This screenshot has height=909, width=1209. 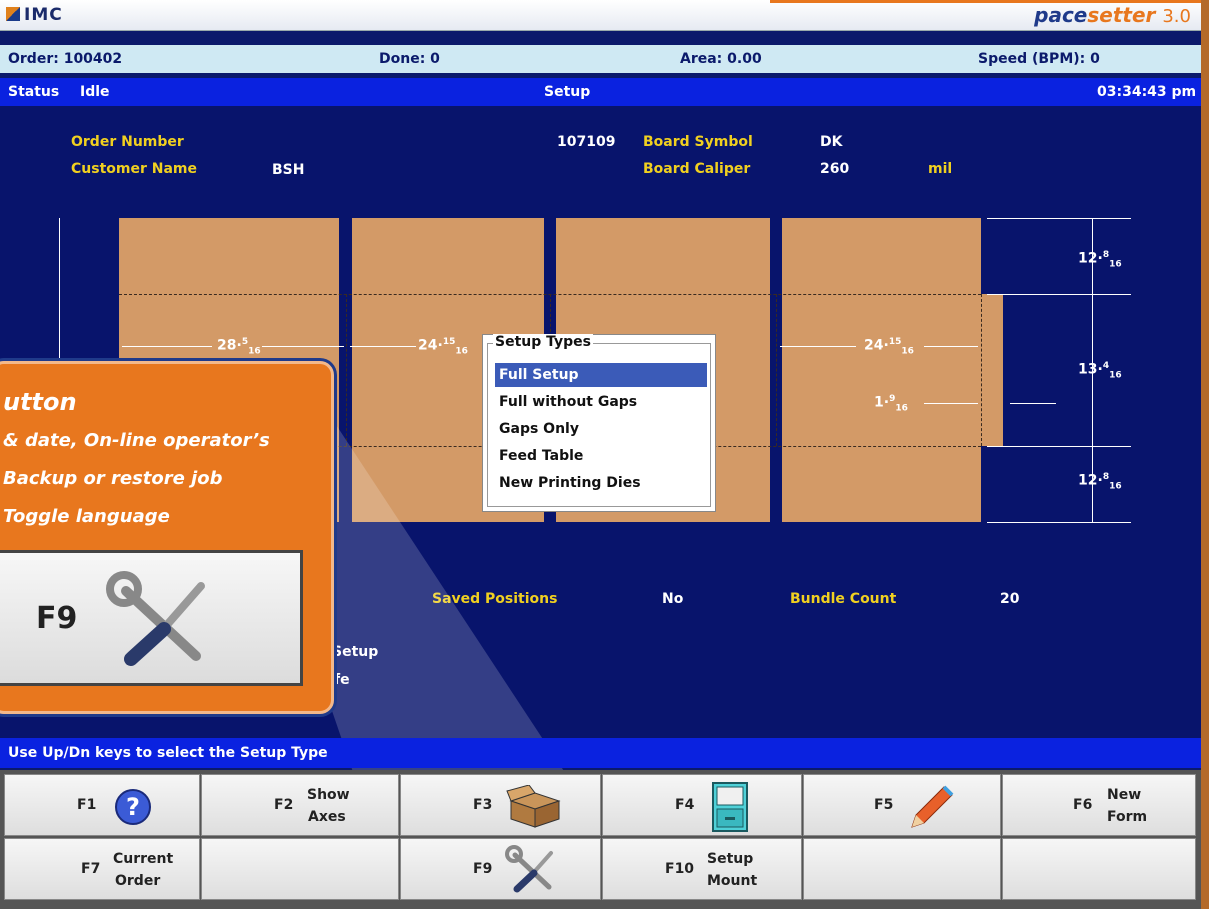 I want to click on saved-positions-label: Saved Positions, so click(x=495, y=599).